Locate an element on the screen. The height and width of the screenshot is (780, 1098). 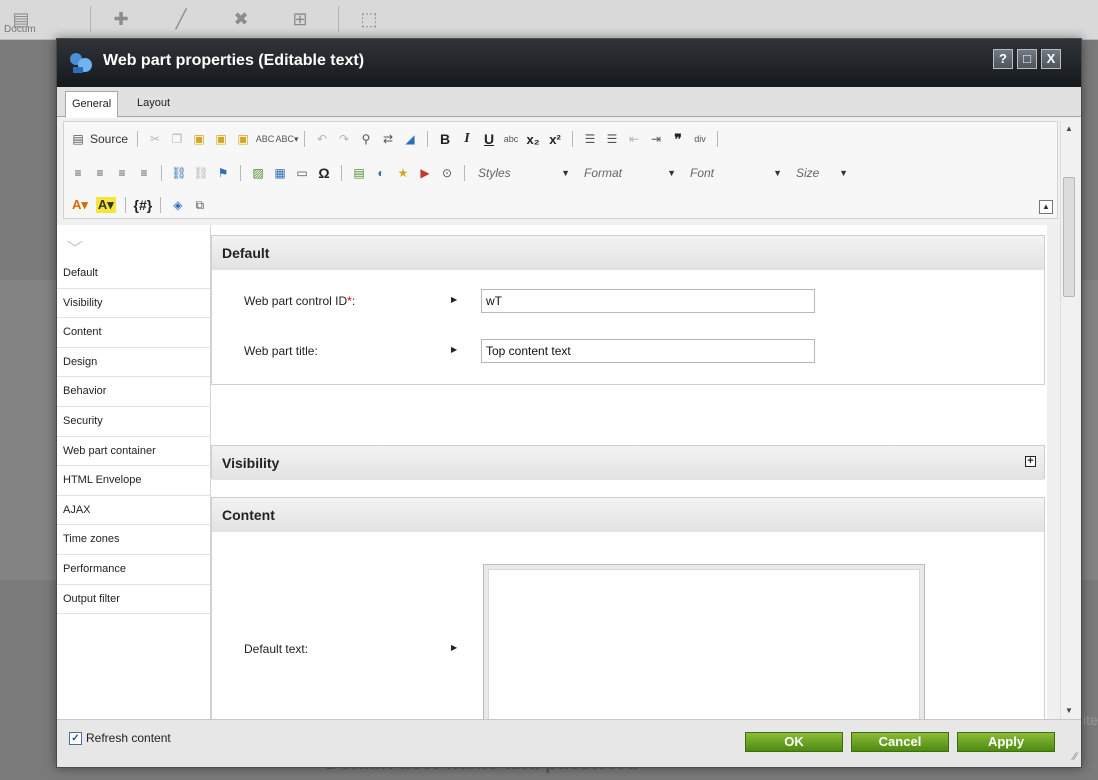
collapse-chevron-icon: ﹀ is located at coordinates (75, 247).